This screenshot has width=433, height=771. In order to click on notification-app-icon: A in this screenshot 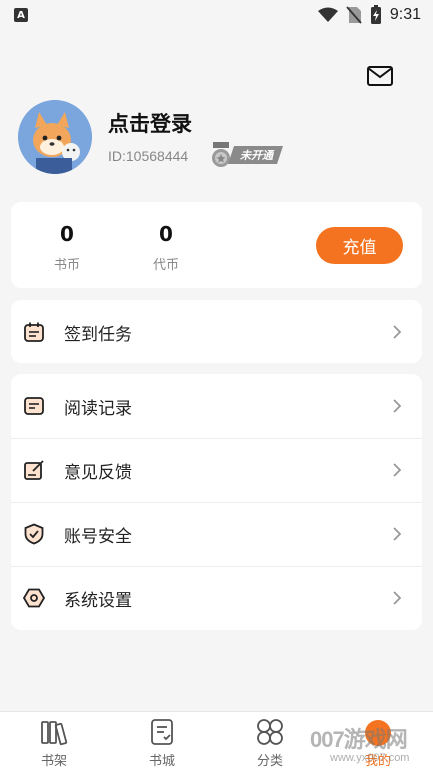, I will do `click(21, 15)`.